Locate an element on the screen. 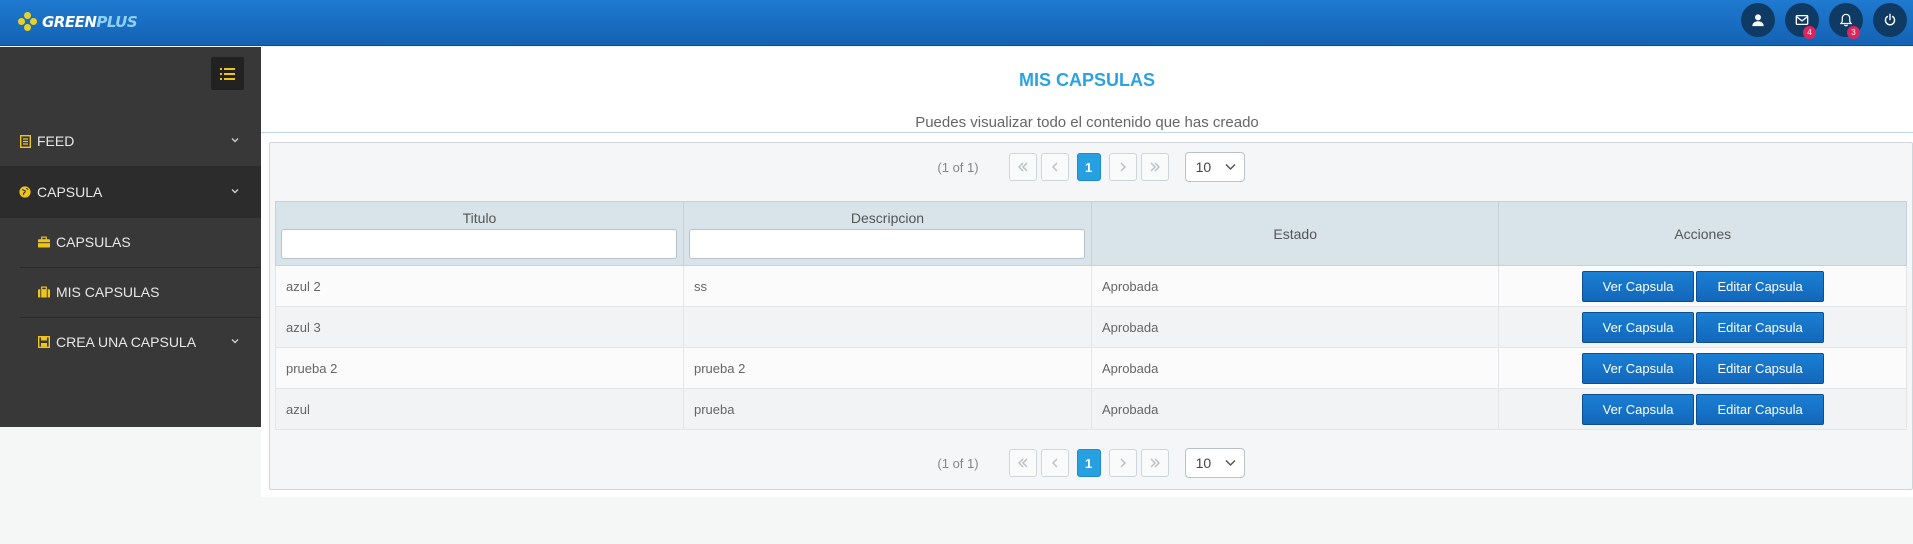 This screenshot has width=1913, height=544. messages-badge: 4 is located at coordinates (1809, 32).